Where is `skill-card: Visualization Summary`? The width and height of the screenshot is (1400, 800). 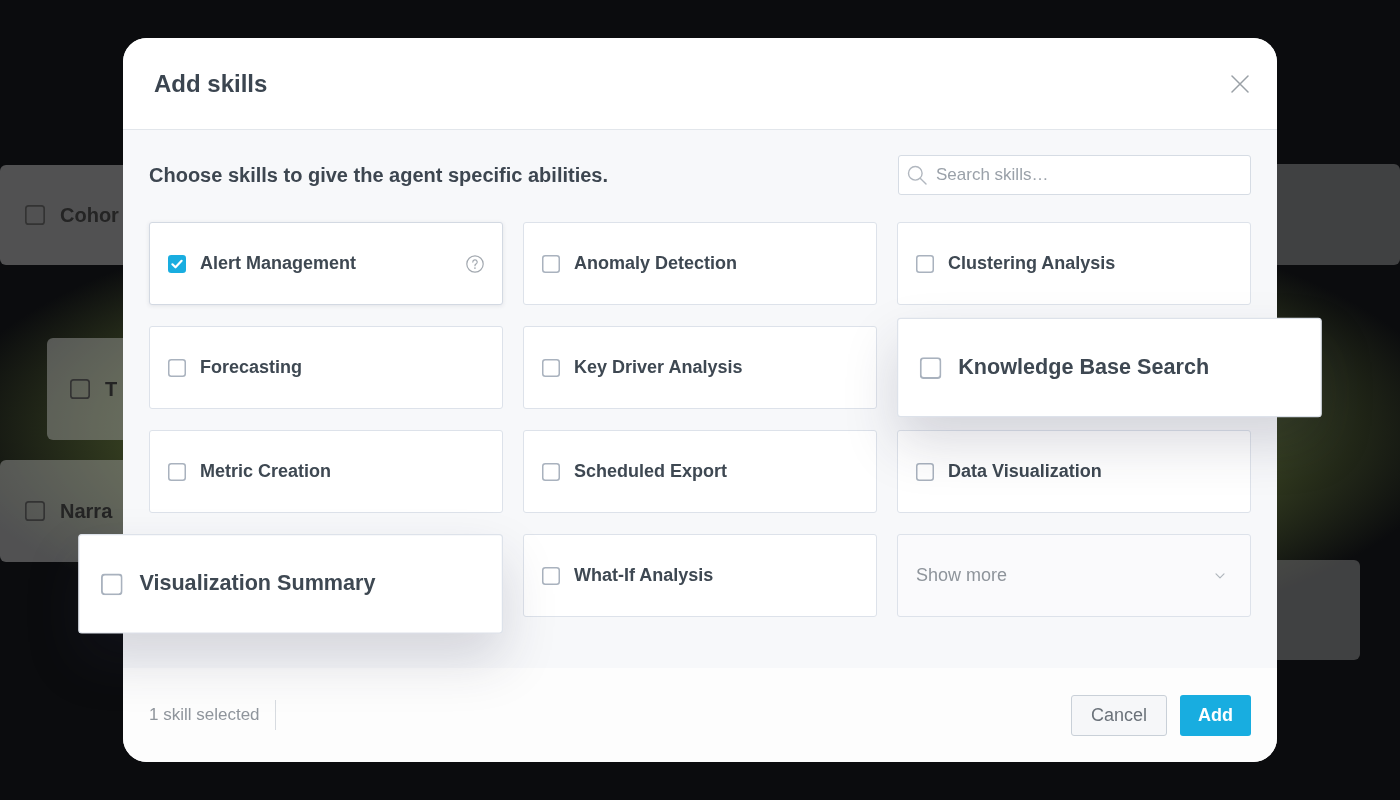 skill-card: Visualization Summary is located at coordinates (290, 584).